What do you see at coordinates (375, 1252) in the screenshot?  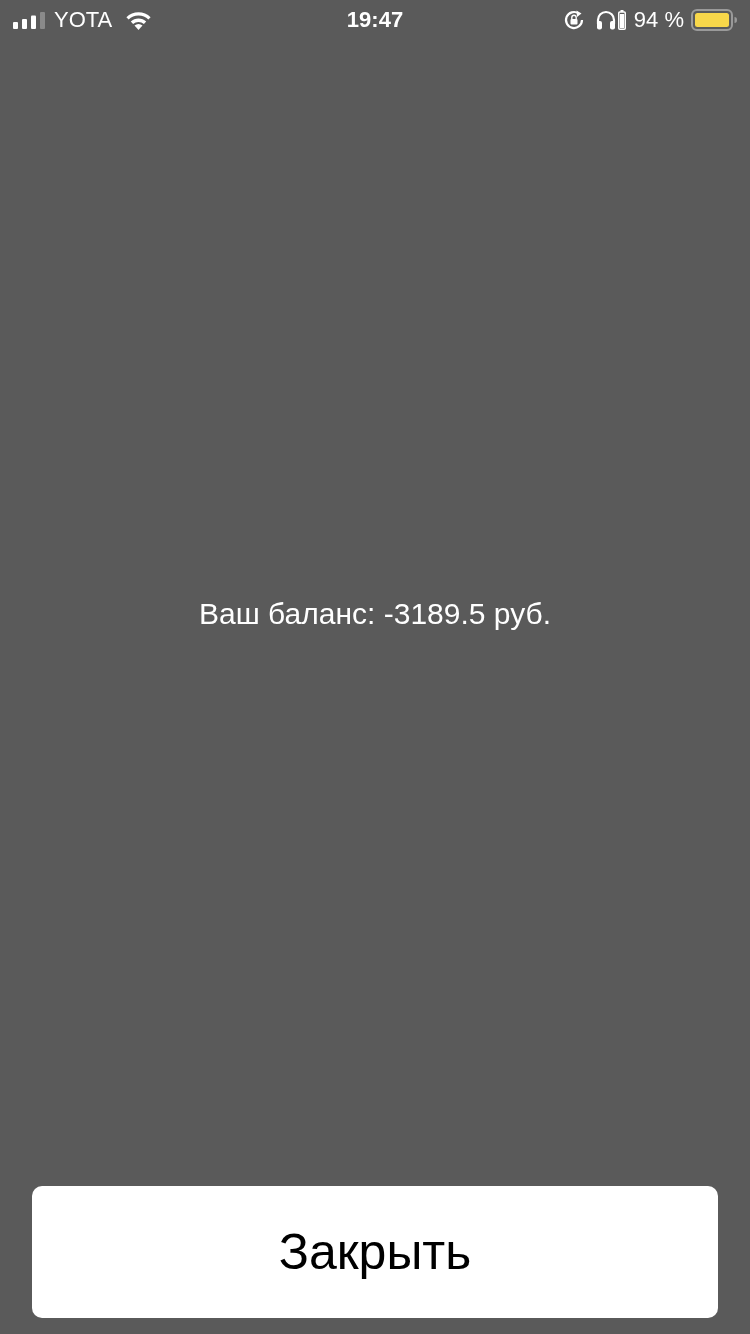 I see `close-button: Закрыть` at bounding box center [375, 1252].